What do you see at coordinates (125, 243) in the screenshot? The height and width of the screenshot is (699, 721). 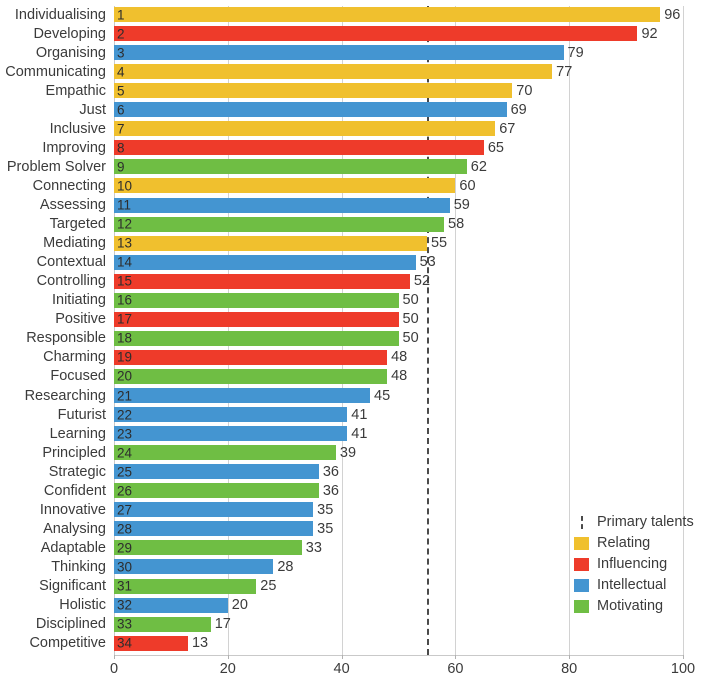 I see `bar-rank-label: 13` at bounding box center [125, 243].